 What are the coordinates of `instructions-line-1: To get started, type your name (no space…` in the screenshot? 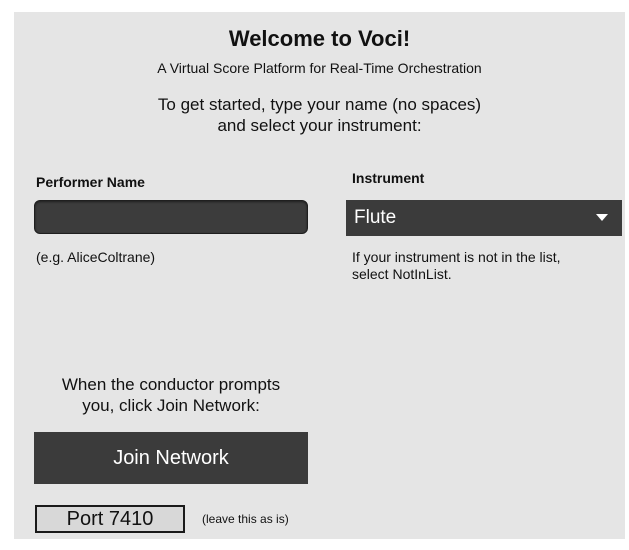 It's located at (319, 104).